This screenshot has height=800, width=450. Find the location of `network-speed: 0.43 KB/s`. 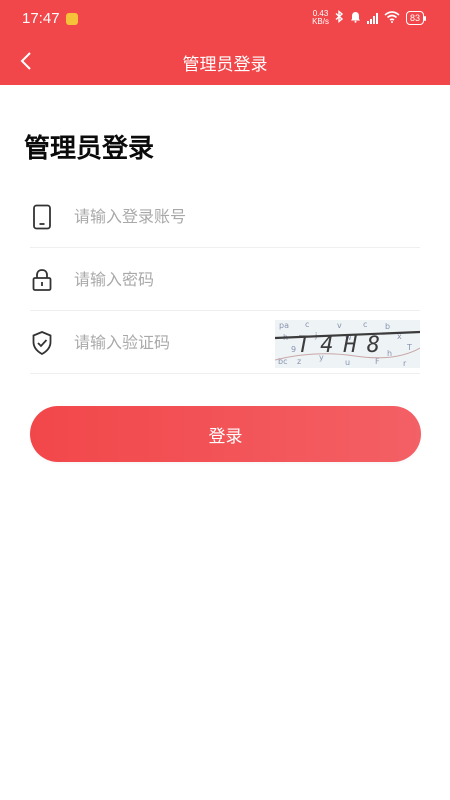

network-speed: 0.43 KB/s is located at coordinates (320, 18).